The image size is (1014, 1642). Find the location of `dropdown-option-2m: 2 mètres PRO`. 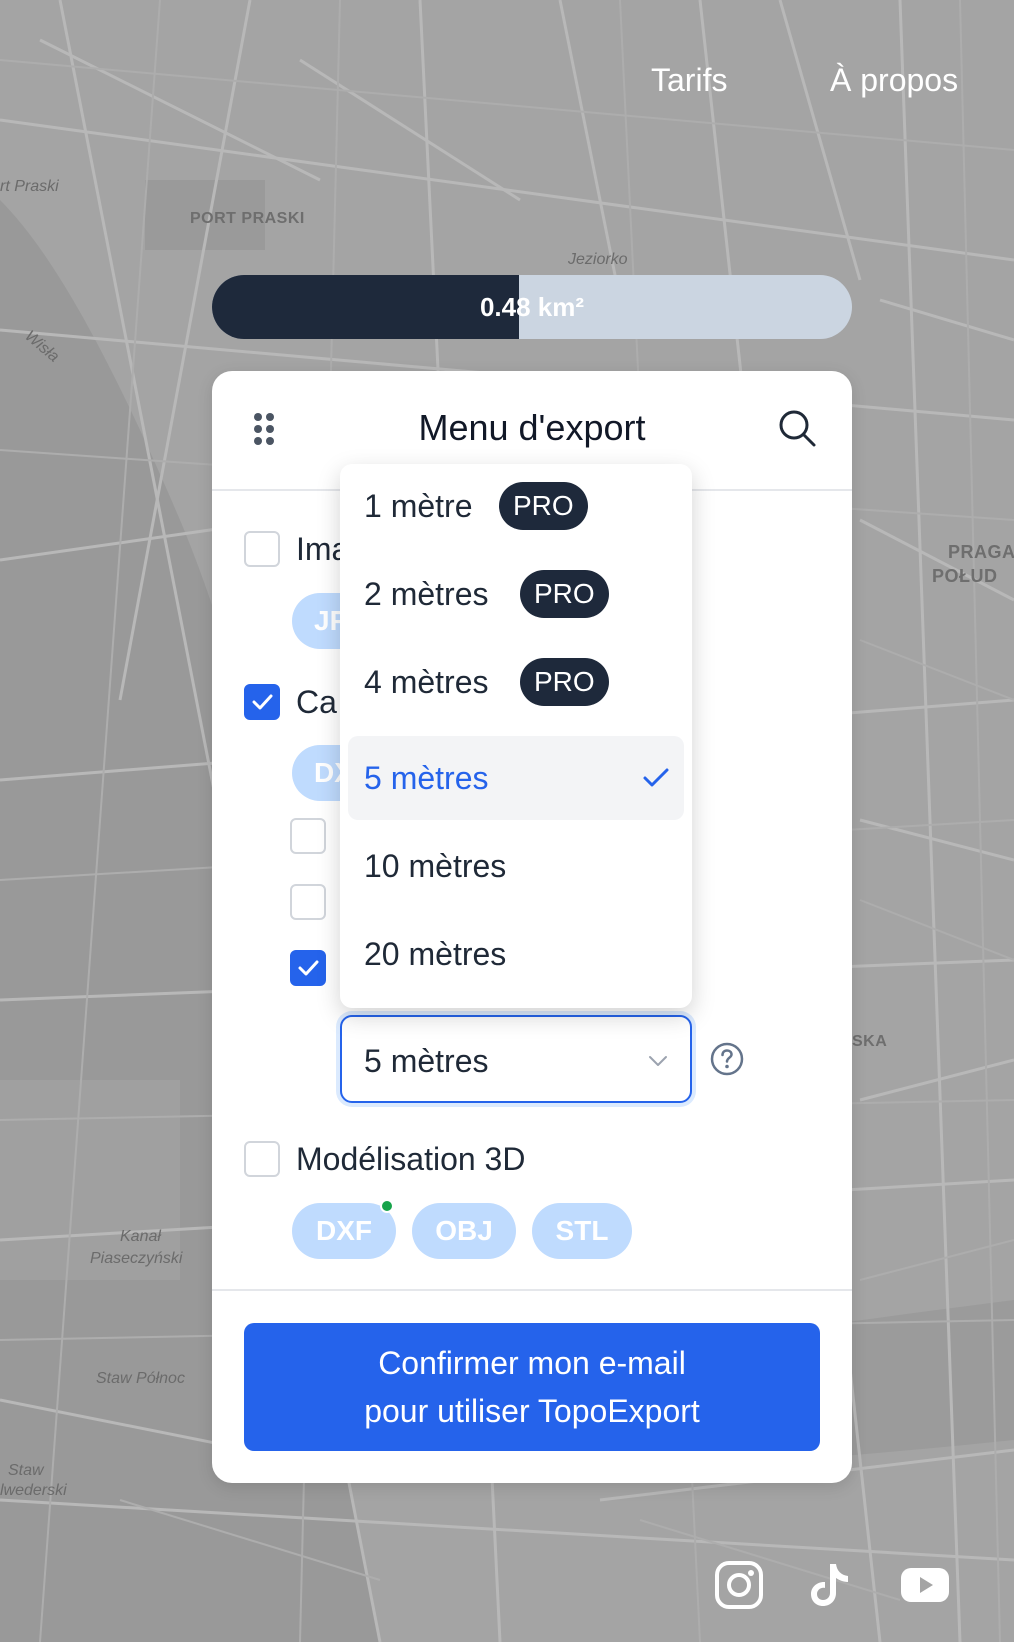

dropdown-option-2m: 2 mètres PRO is located at coordinates (516, 594).